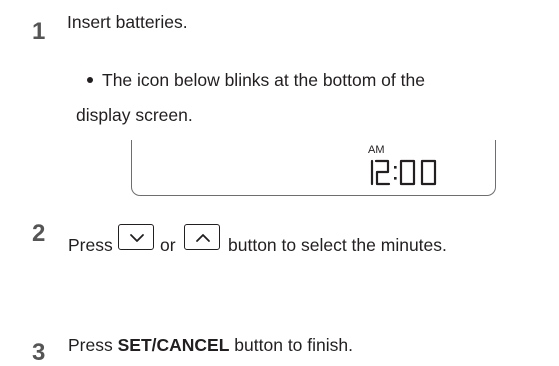  I want to click on step-3-number: 3, so click(39, 352).